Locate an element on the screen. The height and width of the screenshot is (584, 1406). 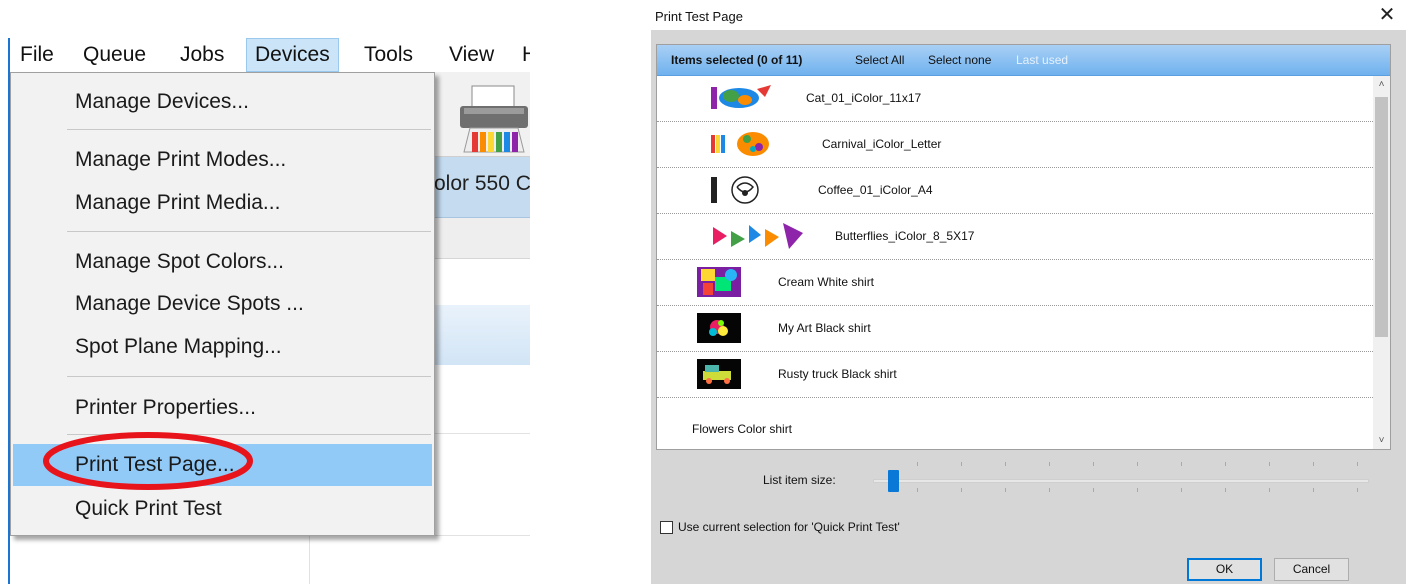
item-label: Coffee_01_iColor_A4 is located at coordinates (875, 190).